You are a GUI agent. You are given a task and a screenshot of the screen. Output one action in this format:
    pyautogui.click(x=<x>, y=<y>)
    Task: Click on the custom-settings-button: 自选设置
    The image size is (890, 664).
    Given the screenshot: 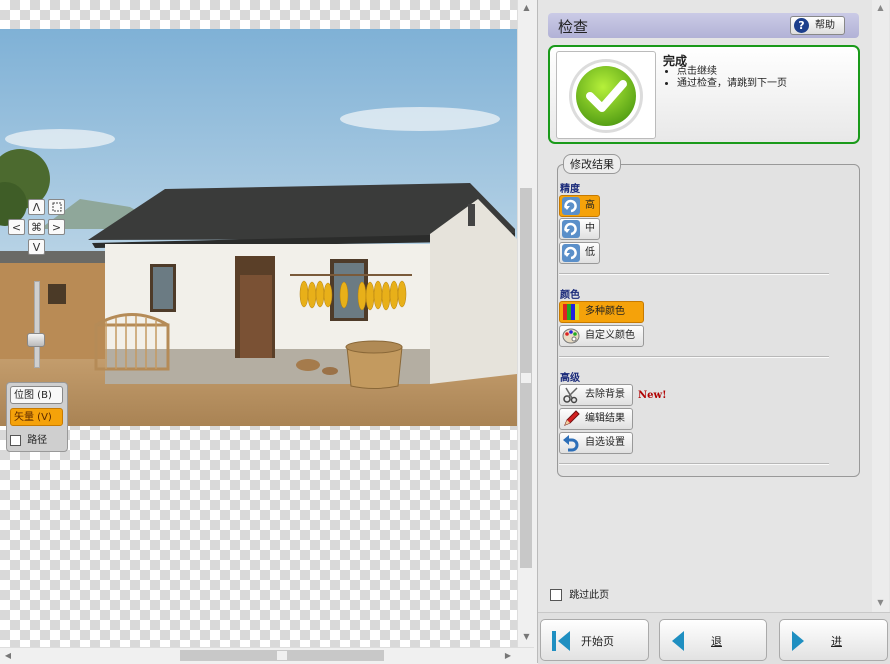 What is the action you would take?
    pyautogui.click(x=596, y=443)
    